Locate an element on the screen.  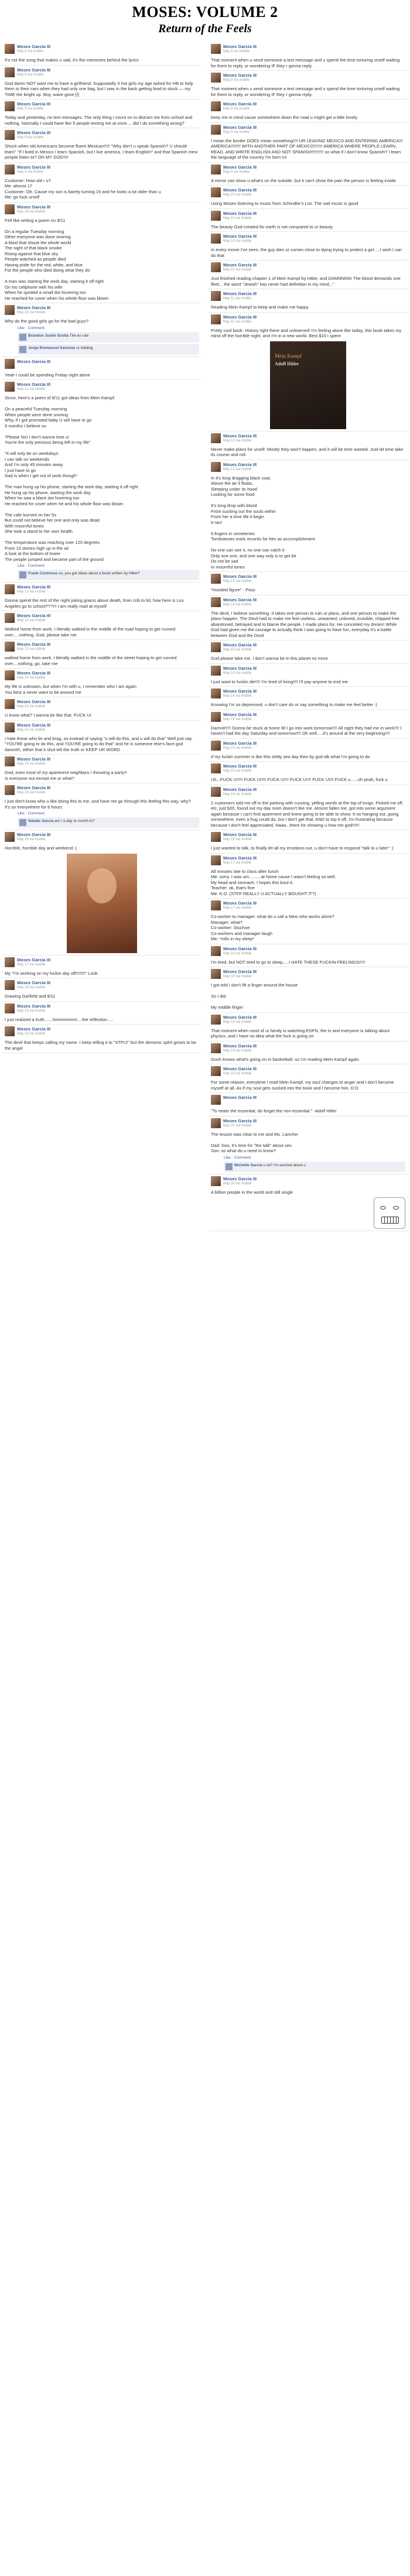
selfie-photo is located at coordinates (102, 903).